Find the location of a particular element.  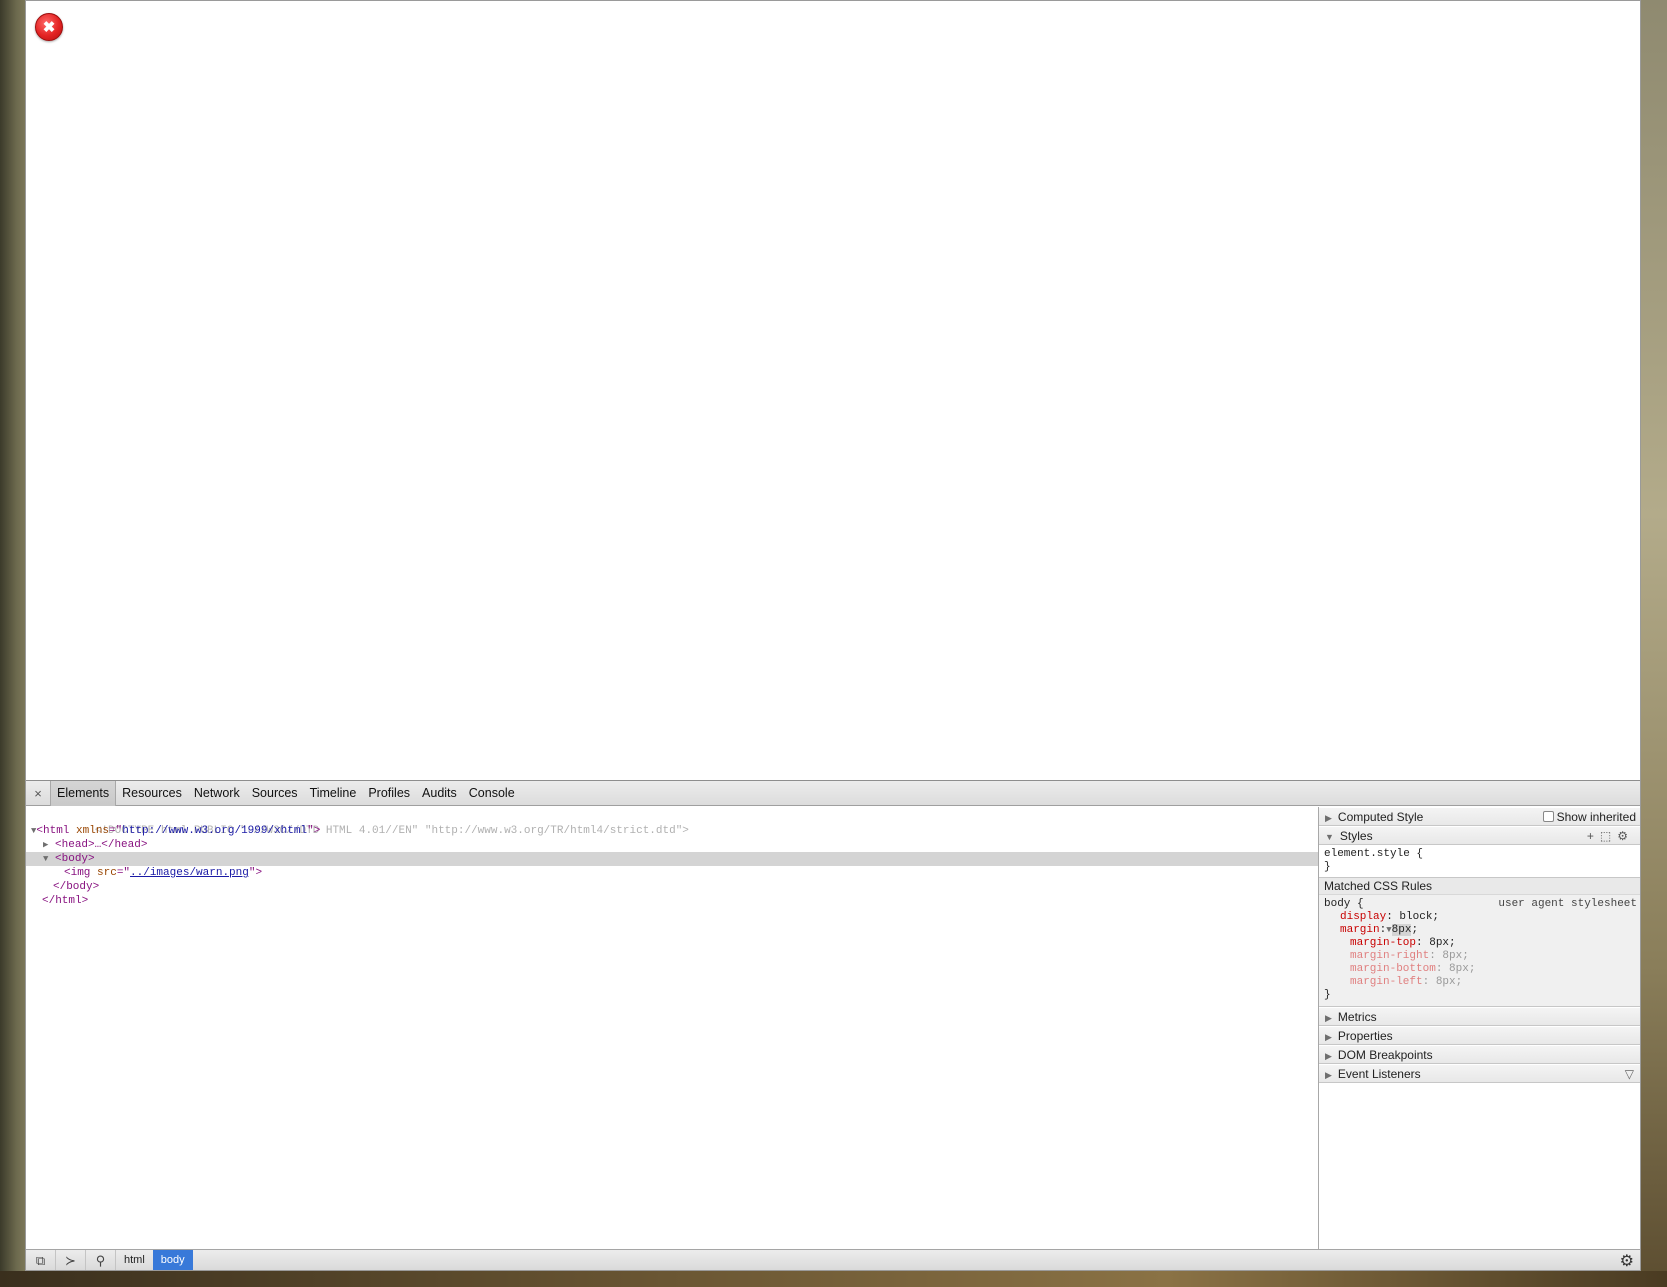

prop-margin-bottom: margin-bottom: 8px; is located at coordinates (1480, 969).